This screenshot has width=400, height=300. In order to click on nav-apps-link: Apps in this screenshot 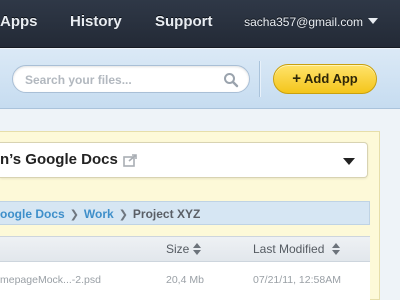, I will do `click(19, 21)`.